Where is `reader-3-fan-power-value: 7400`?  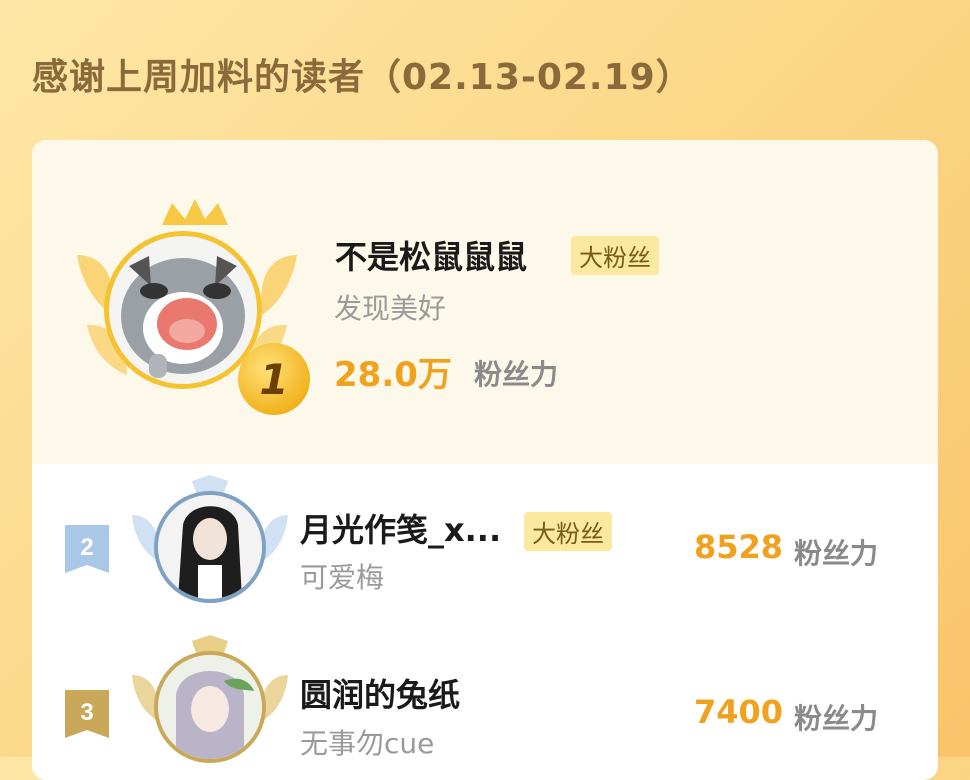 reader-3-fan-power-value: 7400 is located at coordinates (739, 712).